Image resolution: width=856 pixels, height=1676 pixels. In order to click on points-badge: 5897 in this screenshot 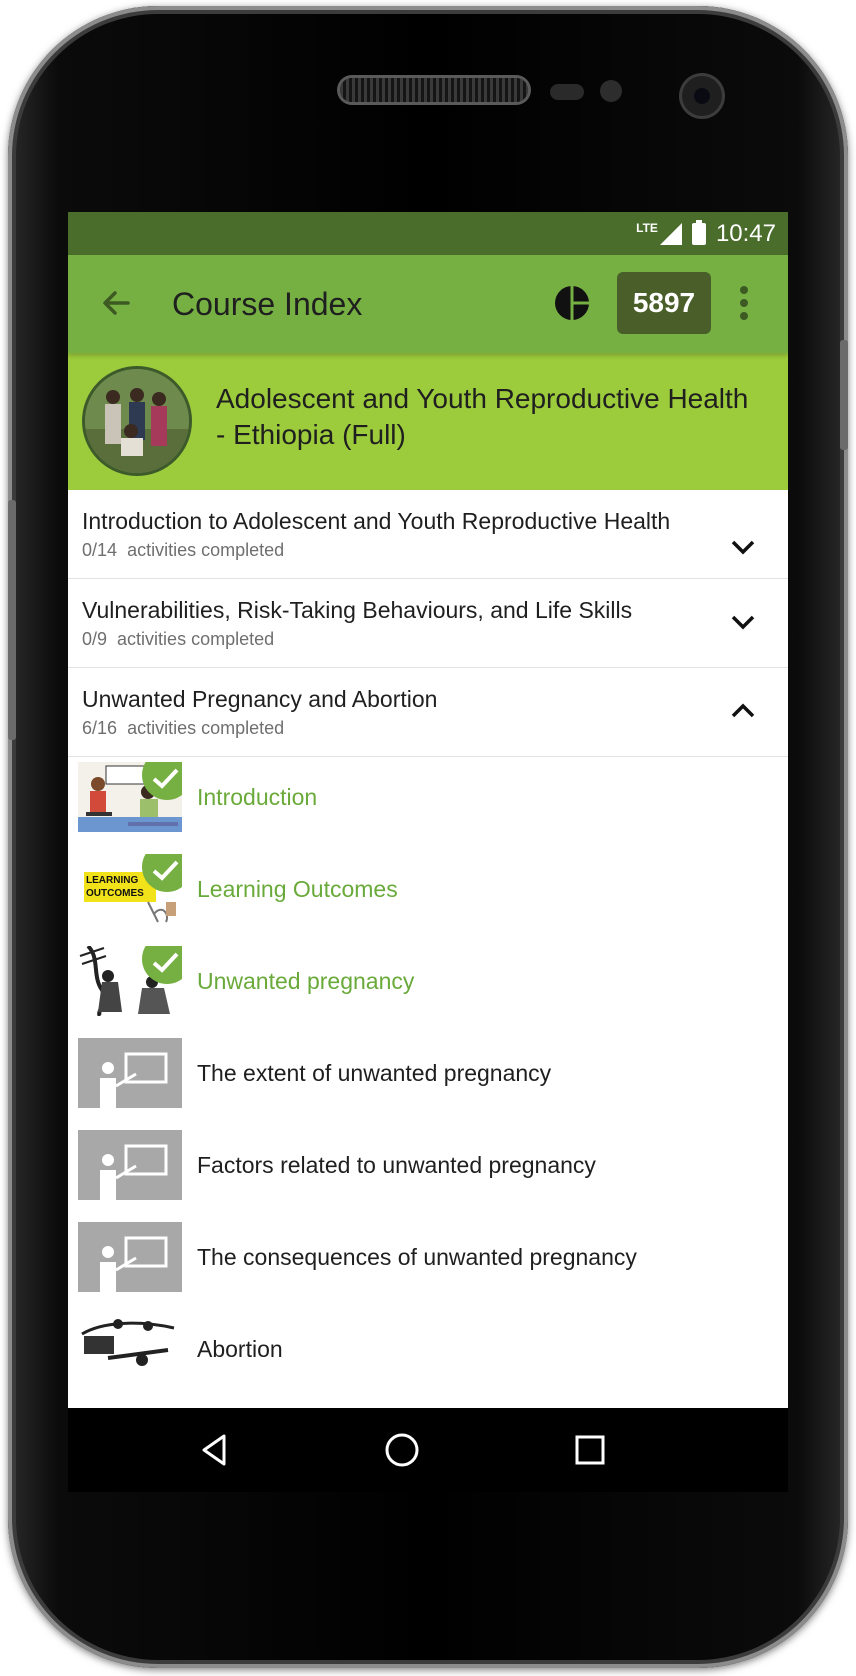, I will do `click(664, 303)`.